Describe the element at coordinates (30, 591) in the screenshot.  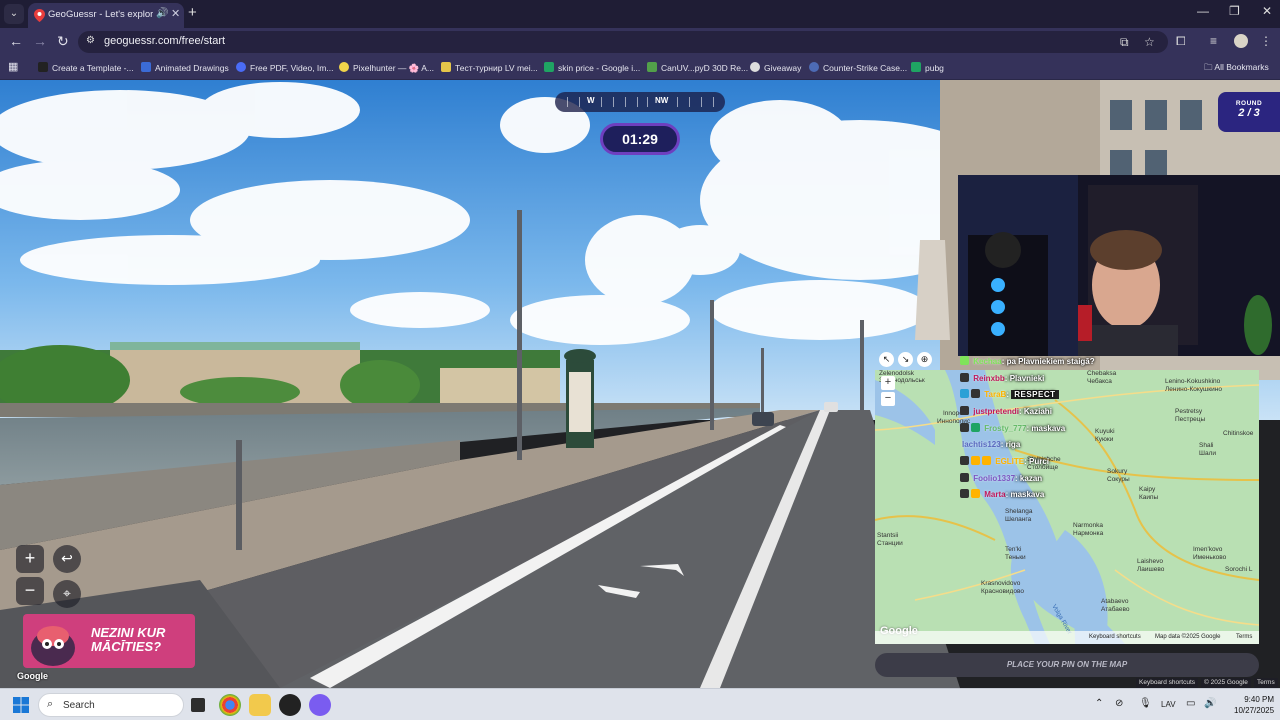
I see `zoom-out-button: −` at that location.